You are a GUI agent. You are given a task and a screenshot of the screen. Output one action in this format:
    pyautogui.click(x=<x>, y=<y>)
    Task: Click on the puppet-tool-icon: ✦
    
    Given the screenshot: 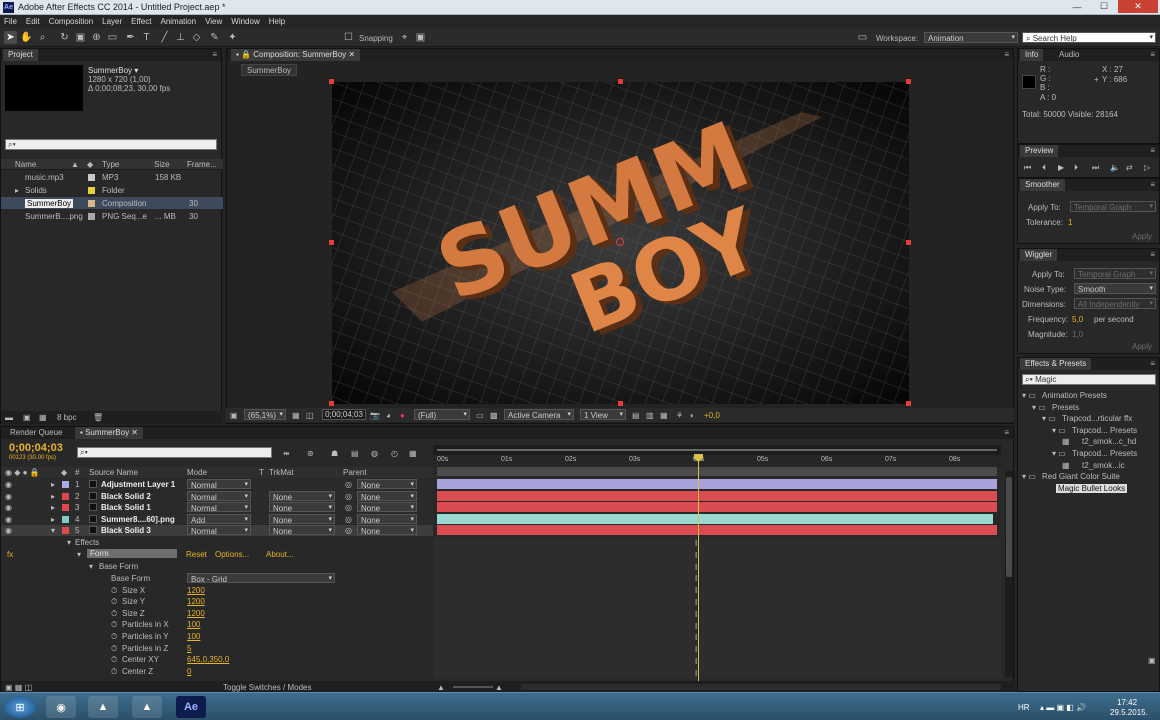 What is the action you would take?
    pyautogui.click(x=232, y=37)
    